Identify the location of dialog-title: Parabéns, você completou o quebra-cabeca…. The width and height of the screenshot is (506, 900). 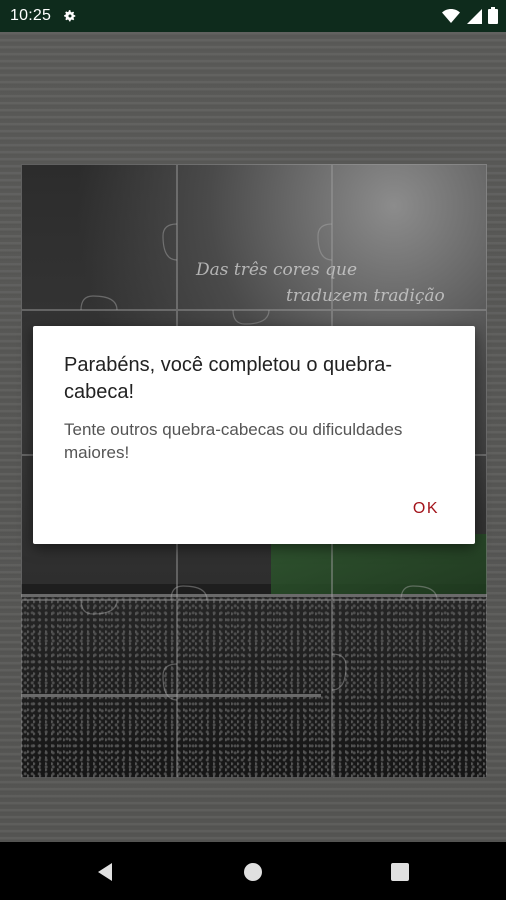
(228, 378).